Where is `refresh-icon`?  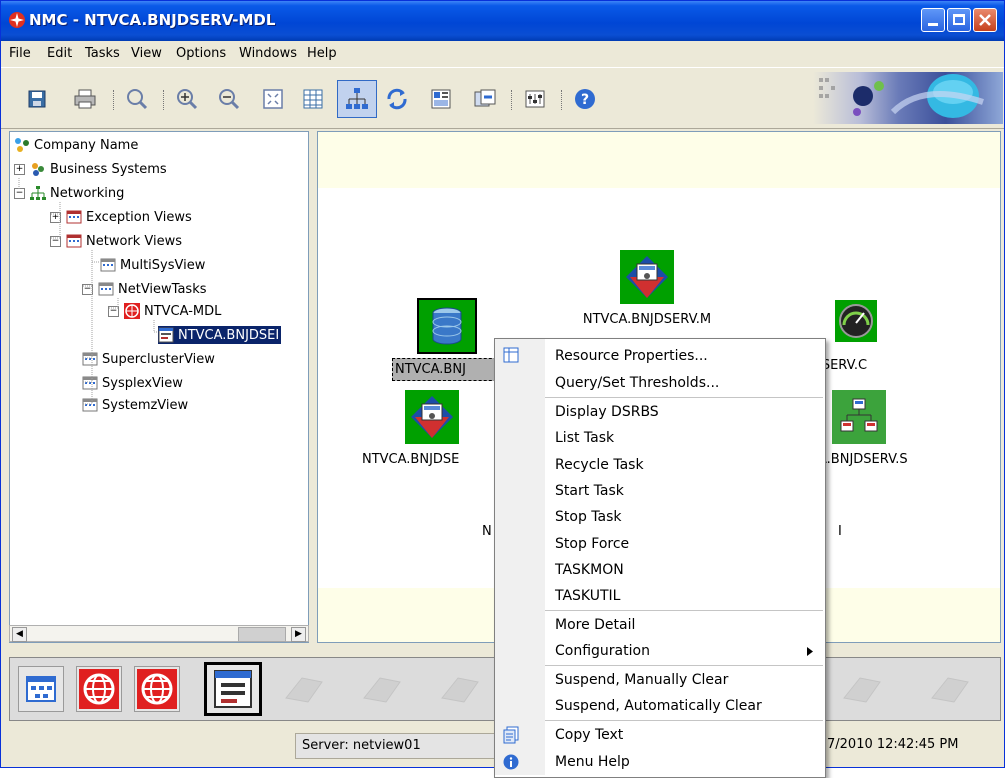
refresh-icon is located at coordinates (397, 99).